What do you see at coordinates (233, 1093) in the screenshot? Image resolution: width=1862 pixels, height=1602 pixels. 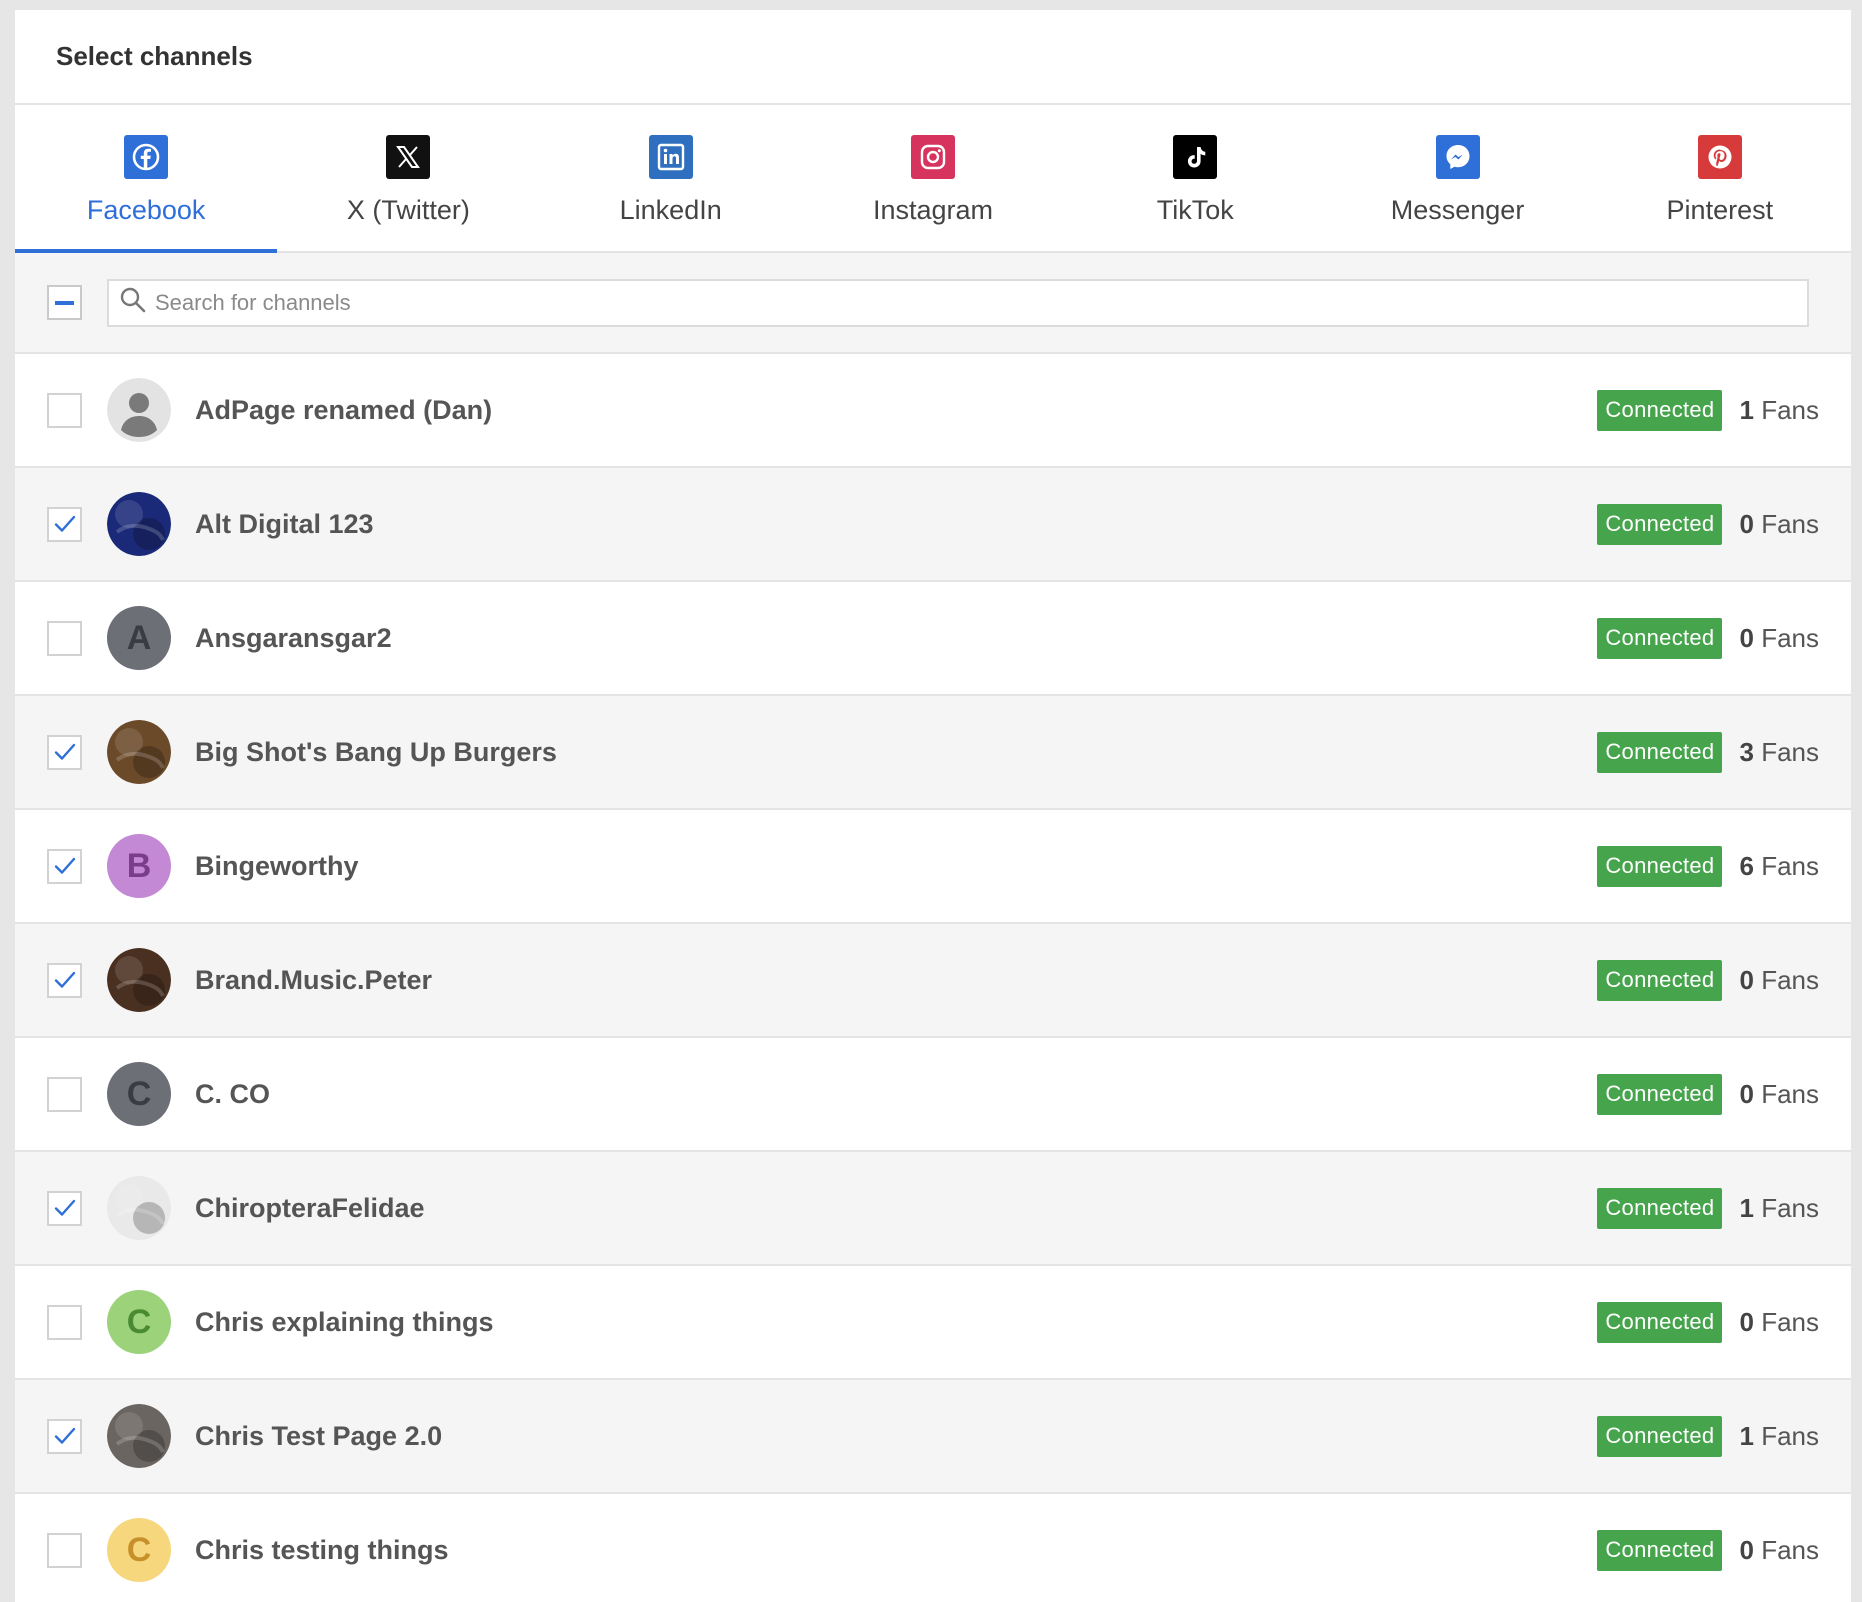 I see `channel-name: C. CO` at bounding box center [233, 1093].